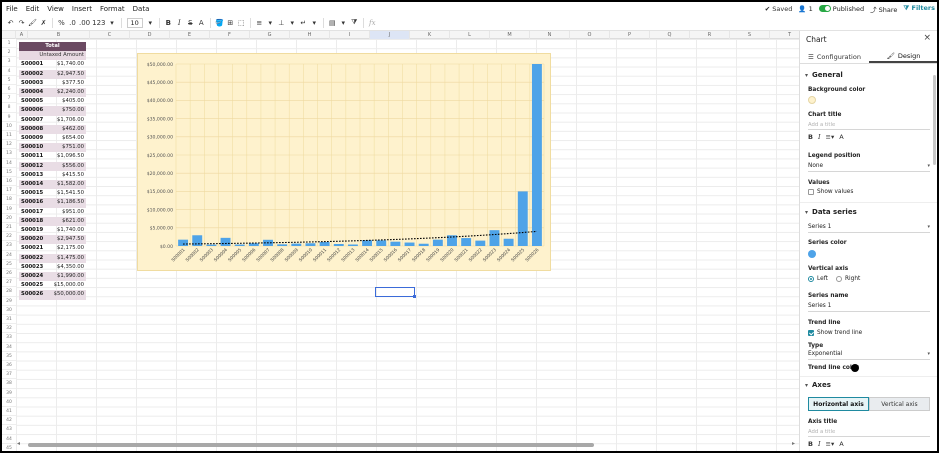 The width and height of the screenshot is (939, 453). Describe the element at coordinates (9, 264) in the screenshot. I see `row-header: 25` at that location.